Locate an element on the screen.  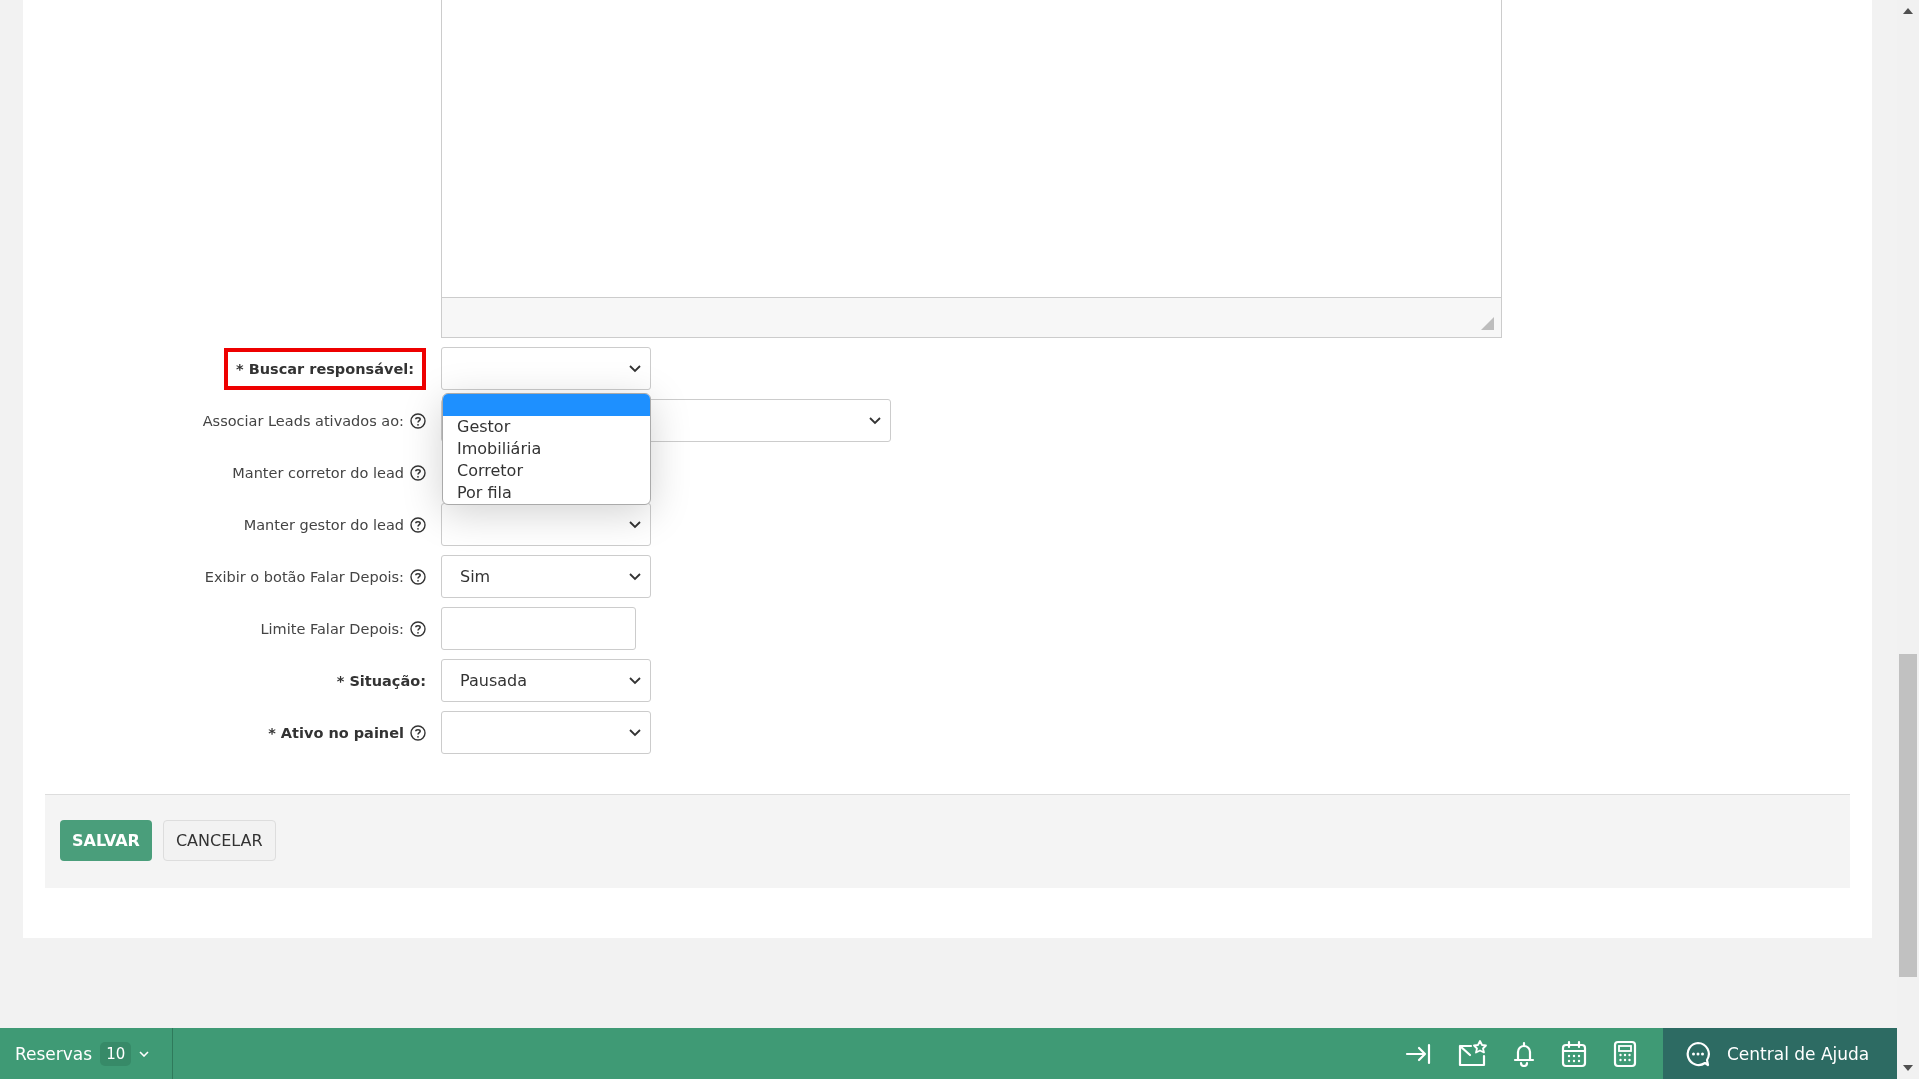
scroll-down-icon is located at coordinates (1908, 1068).